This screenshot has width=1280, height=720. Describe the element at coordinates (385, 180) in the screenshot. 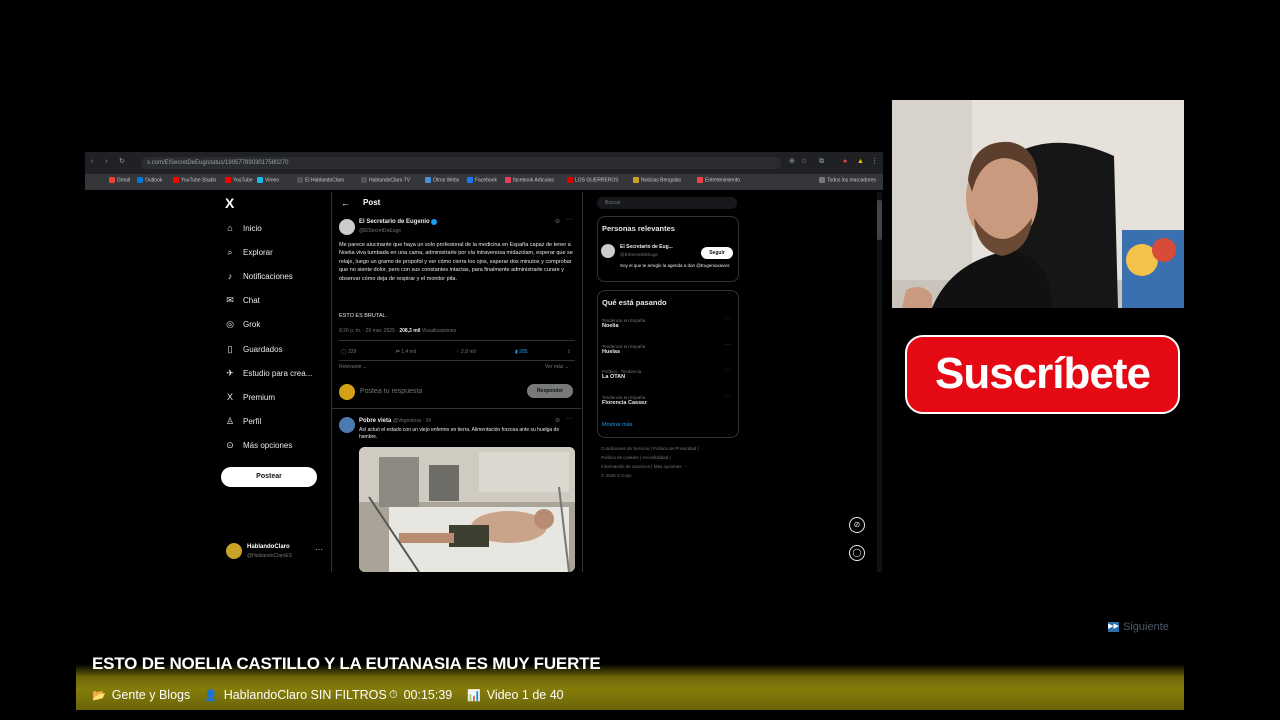

I see `bookmark-item: HablandoClaro TV` at that location.